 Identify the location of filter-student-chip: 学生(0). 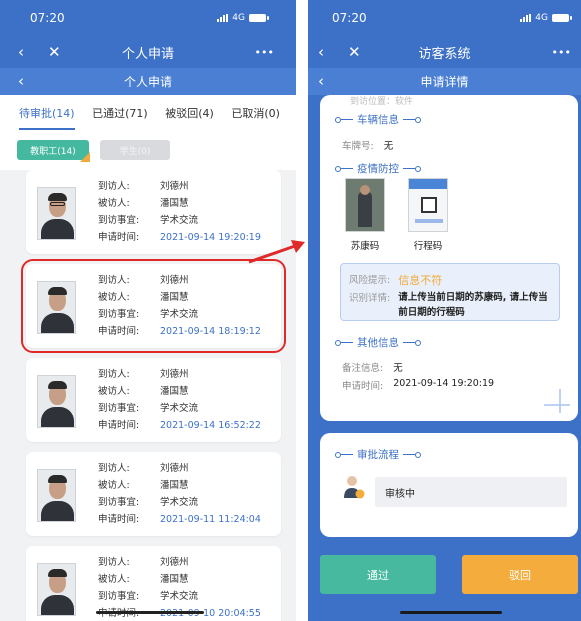
(135, 150).